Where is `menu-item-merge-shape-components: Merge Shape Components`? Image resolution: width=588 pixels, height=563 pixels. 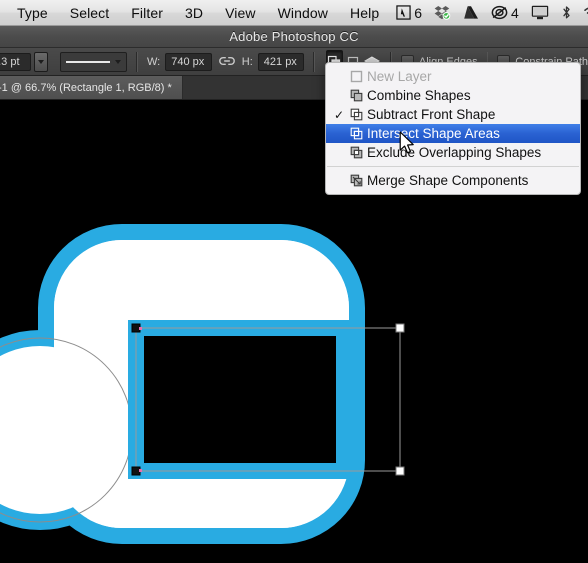
menu-item-merge-shape-components: Merge Shape Components is located at coordinates (453, 180).